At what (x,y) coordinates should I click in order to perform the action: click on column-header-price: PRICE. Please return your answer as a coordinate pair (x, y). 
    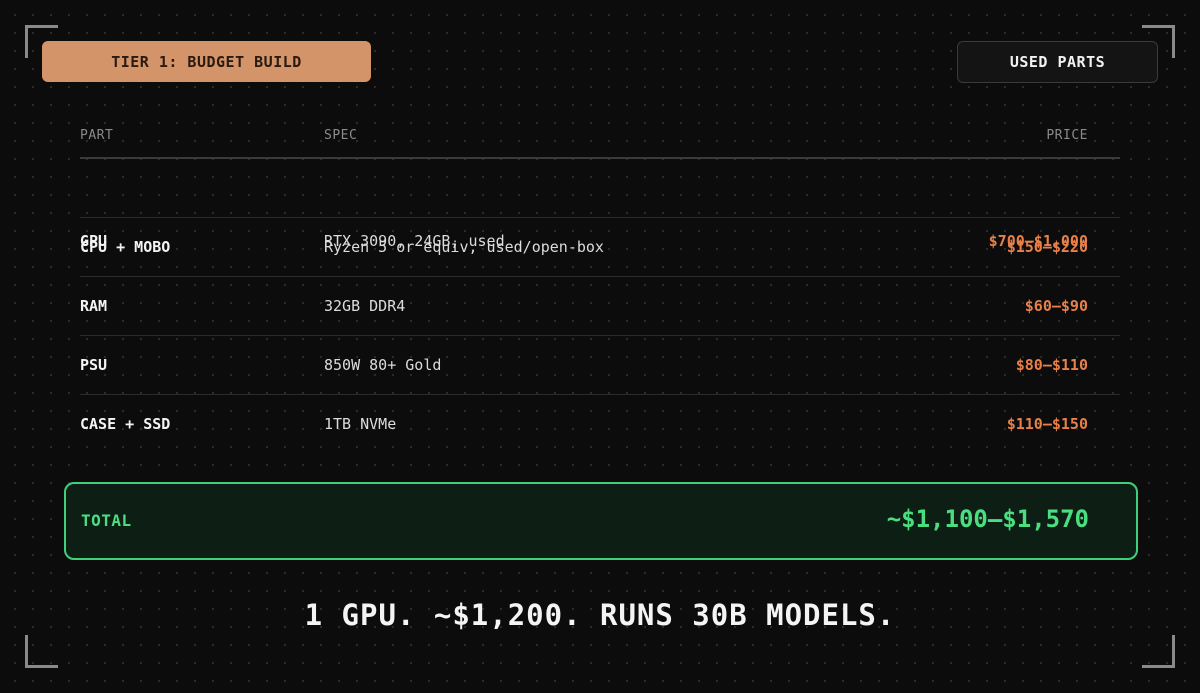
    Looking at the image, I should click on (1067, 135).